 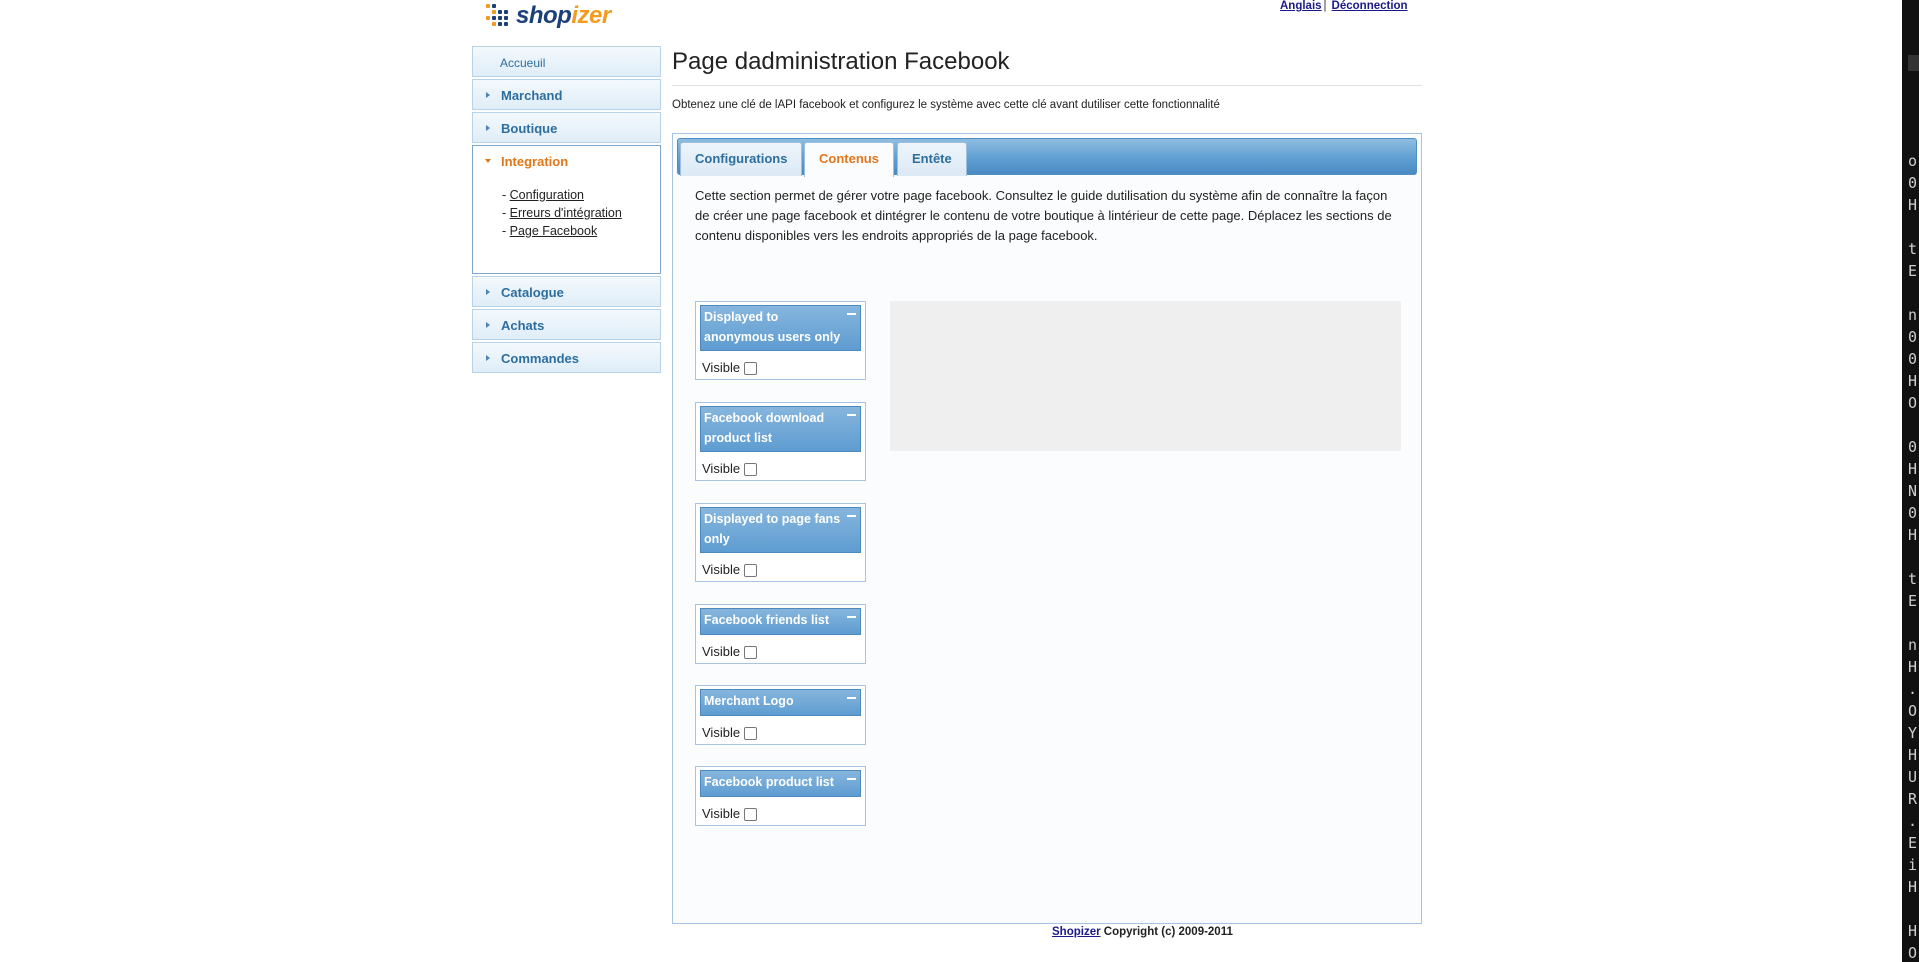 I want to click on footer-copyright: Copyright (c) 2009-2011, so click(x=1166, y=932).